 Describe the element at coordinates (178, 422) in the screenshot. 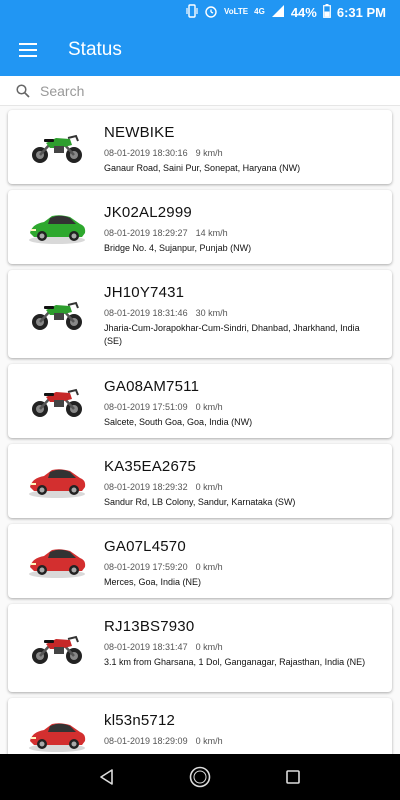

I see `vehicle-address: Salcete, South Goa, Goa, India (NW)` at that location.